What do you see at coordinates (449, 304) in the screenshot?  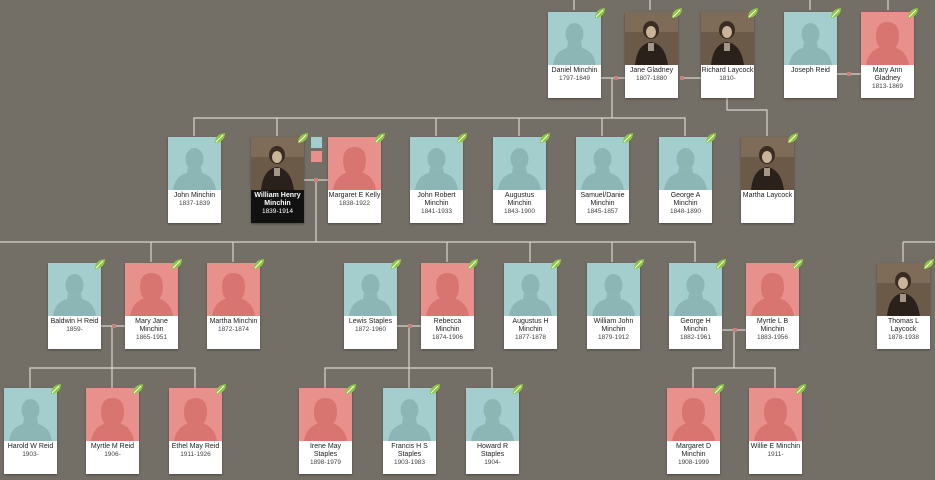 I see `person-card-rebecca-minchin: Rebecca Minchin 1874-1906` at bounding box center [449, 304].